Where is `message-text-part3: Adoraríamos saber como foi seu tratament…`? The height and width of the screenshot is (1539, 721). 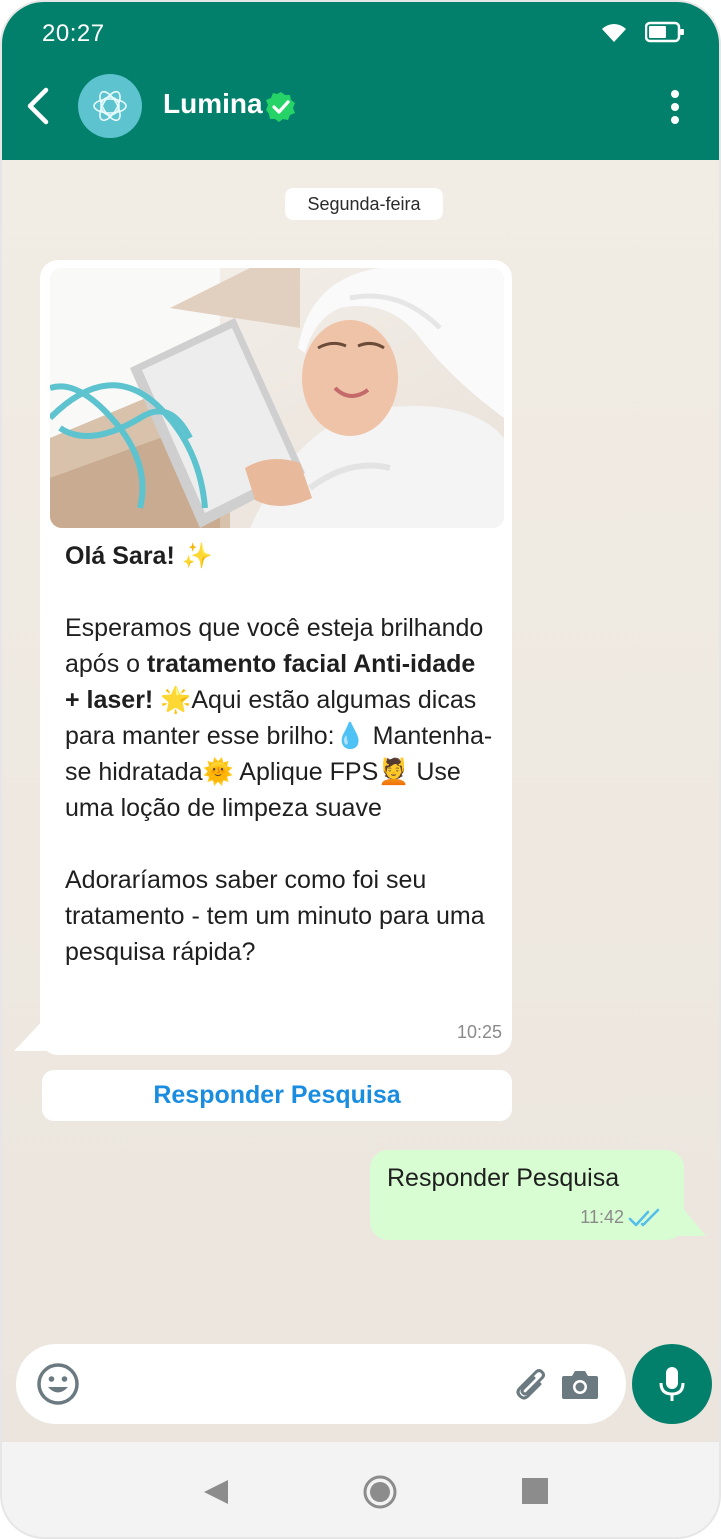 message-text-part3: Adoraríamos saber como foi seu tratament… is located at coordinates (278, 916).